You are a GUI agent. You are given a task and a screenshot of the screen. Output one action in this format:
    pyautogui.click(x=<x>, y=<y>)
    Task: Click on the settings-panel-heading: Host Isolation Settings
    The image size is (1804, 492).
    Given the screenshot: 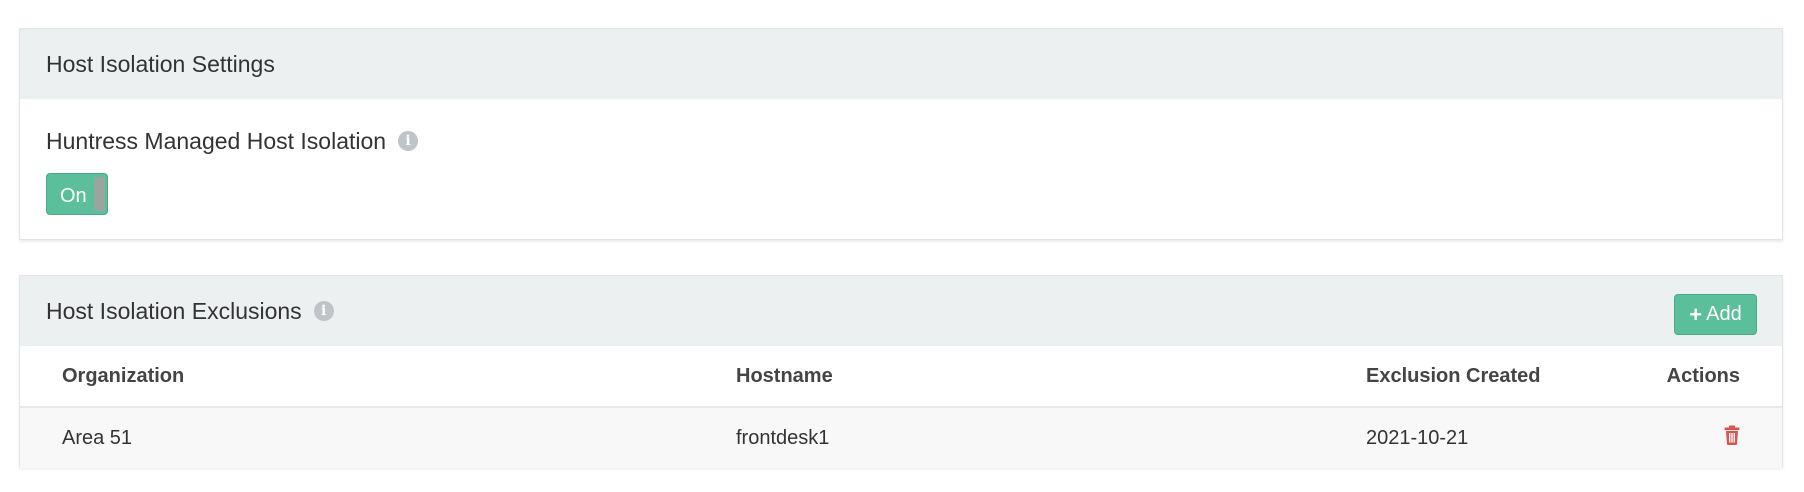 What is the action you would take?
    pyautogui.click(x=901, y=64)
    